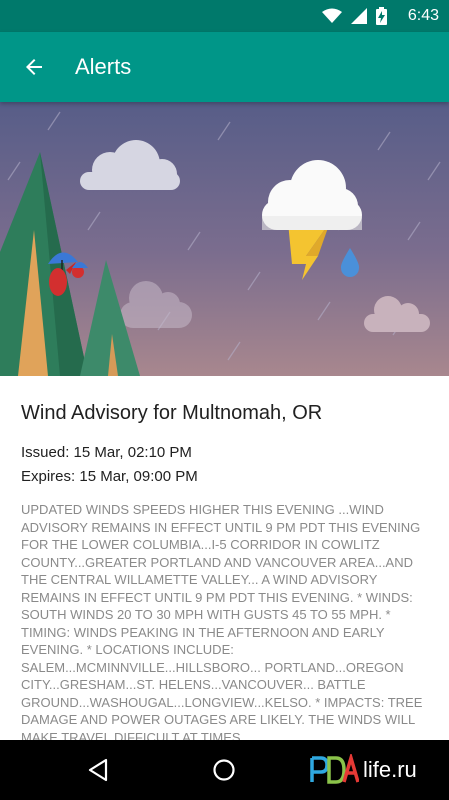 This screenshot has width=449, height=800. I want to click on app-bar: Alerts, so click(224, 67).